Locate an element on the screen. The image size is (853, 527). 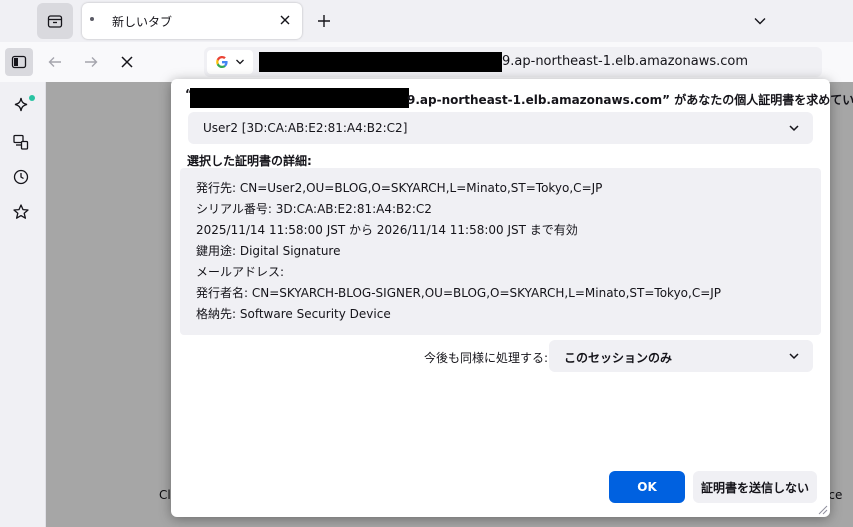
url-redaction is located at coordinates (380, 62).